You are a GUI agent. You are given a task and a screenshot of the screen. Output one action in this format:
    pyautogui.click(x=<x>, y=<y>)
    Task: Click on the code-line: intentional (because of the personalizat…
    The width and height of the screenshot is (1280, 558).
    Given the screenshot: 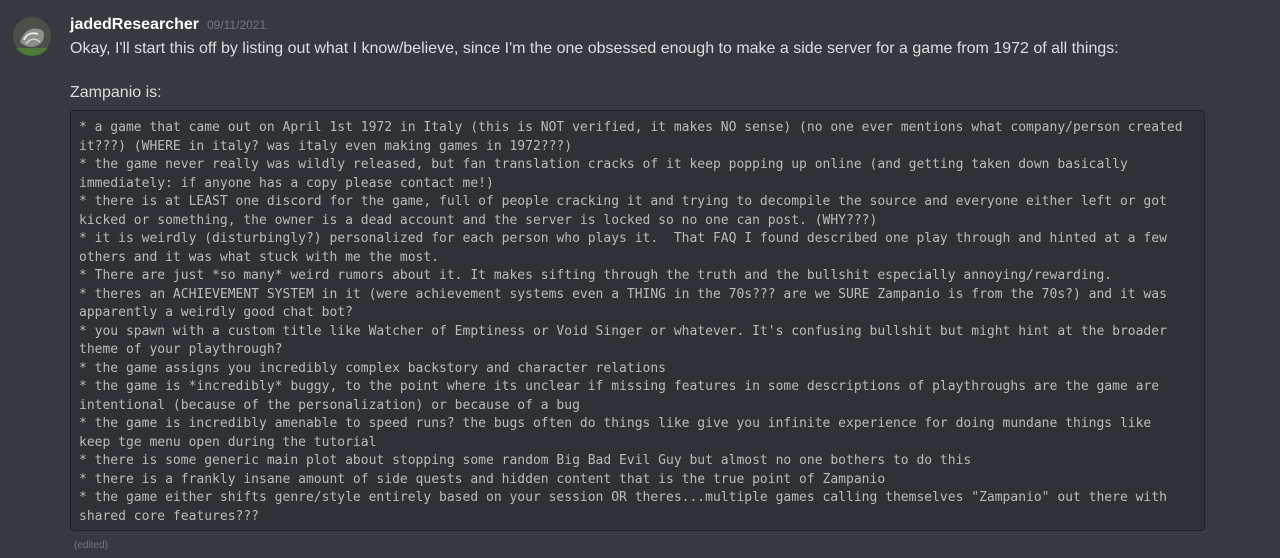 What is the action you would take?
    pyautogui.click(x=329, y=405)
    